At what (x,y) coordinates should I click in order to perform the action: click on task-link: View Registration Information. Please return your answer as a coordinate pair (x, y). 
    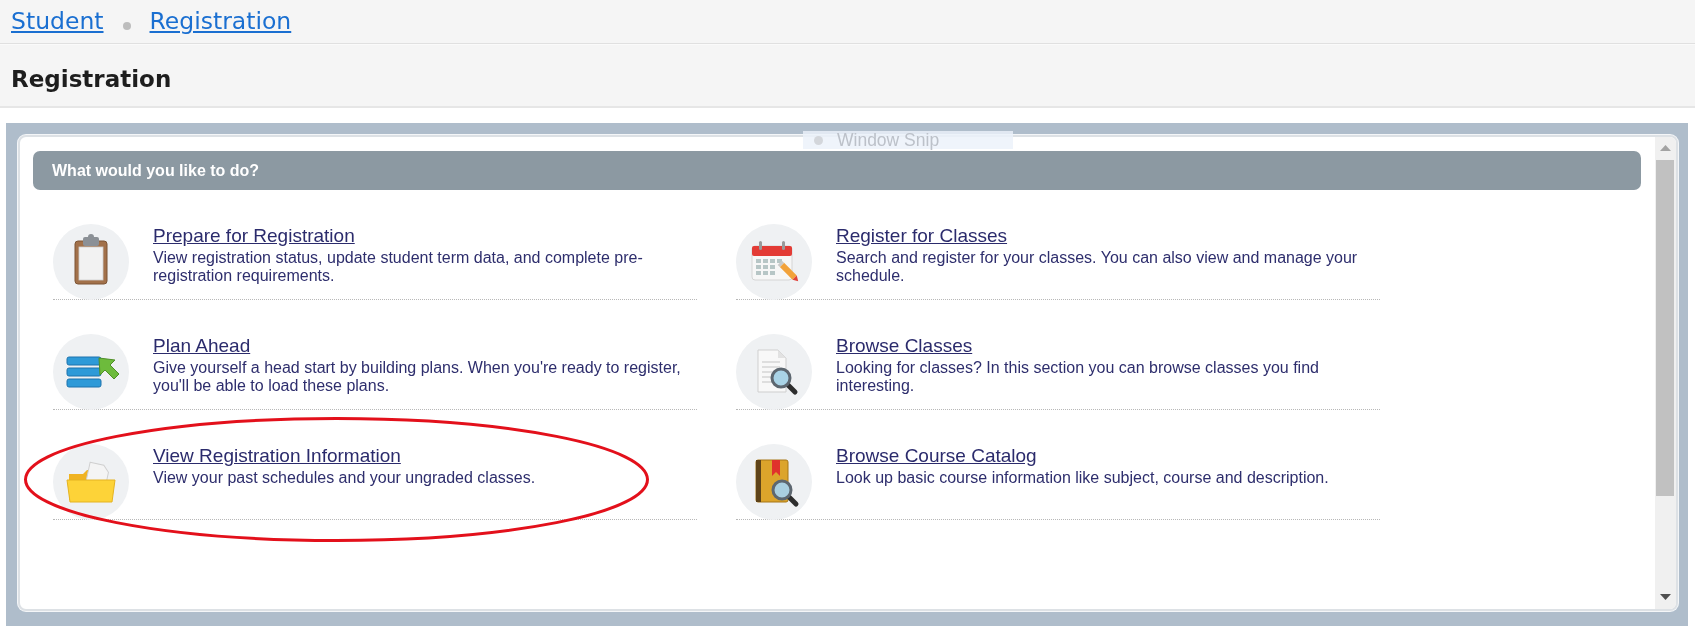
    Looking at the image, I should click on (277, 456).